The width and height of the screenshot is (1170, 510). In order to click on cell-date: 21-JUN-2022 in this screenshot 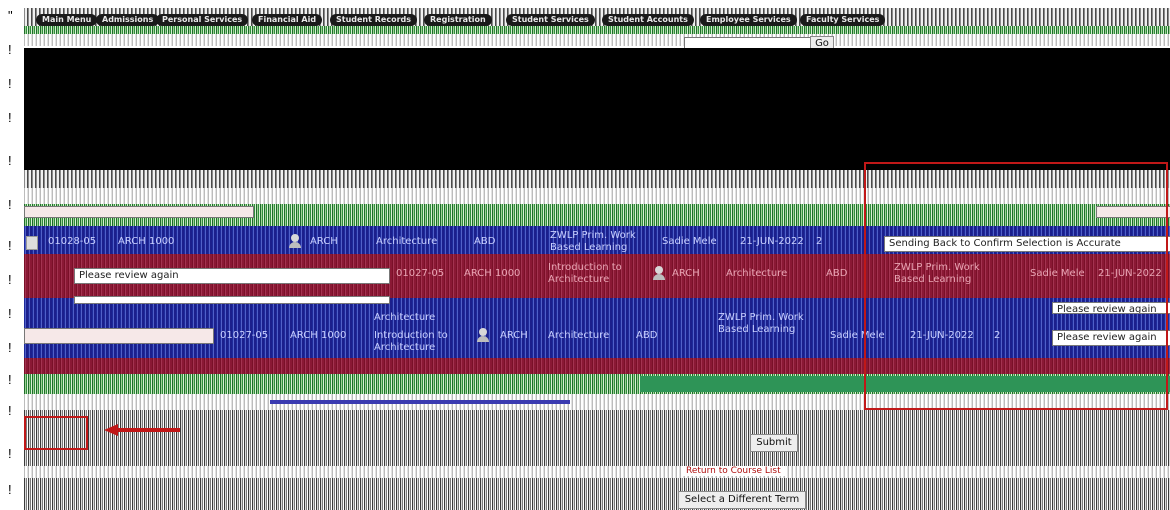, I will do `click(772, 241)`.